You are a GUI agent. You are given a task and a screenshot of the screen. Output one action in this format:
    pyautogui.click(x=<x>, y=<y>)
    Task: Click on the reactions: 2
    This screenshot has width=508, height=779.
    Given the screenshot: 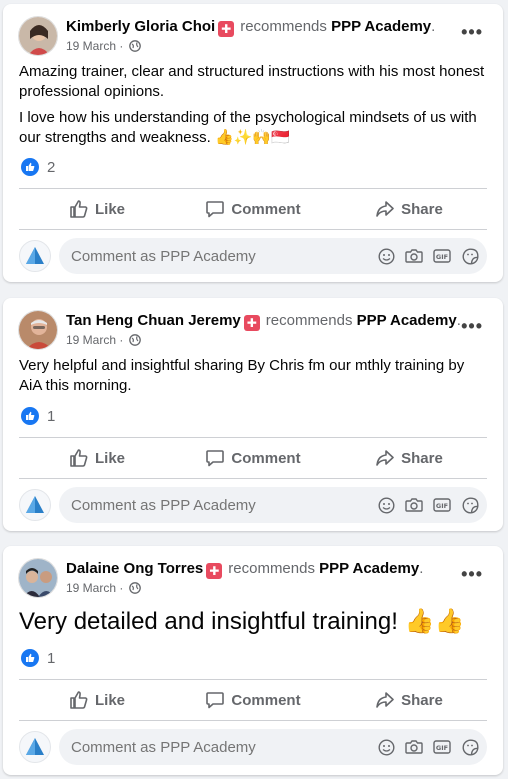 What is the action you would take?
    pyautogui.click(x=38, y=167)
    